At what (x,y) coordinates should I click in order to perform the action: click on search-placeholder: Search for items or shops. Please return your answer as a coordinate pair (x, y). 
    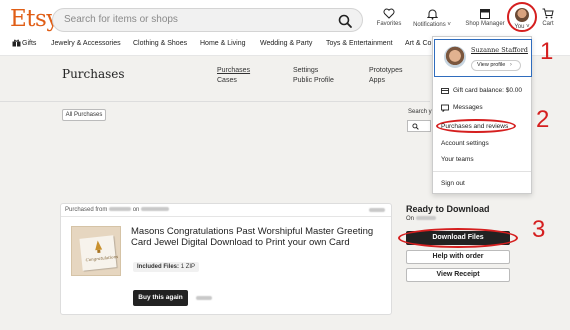
    Looking at the image, I should click on (121, 19).